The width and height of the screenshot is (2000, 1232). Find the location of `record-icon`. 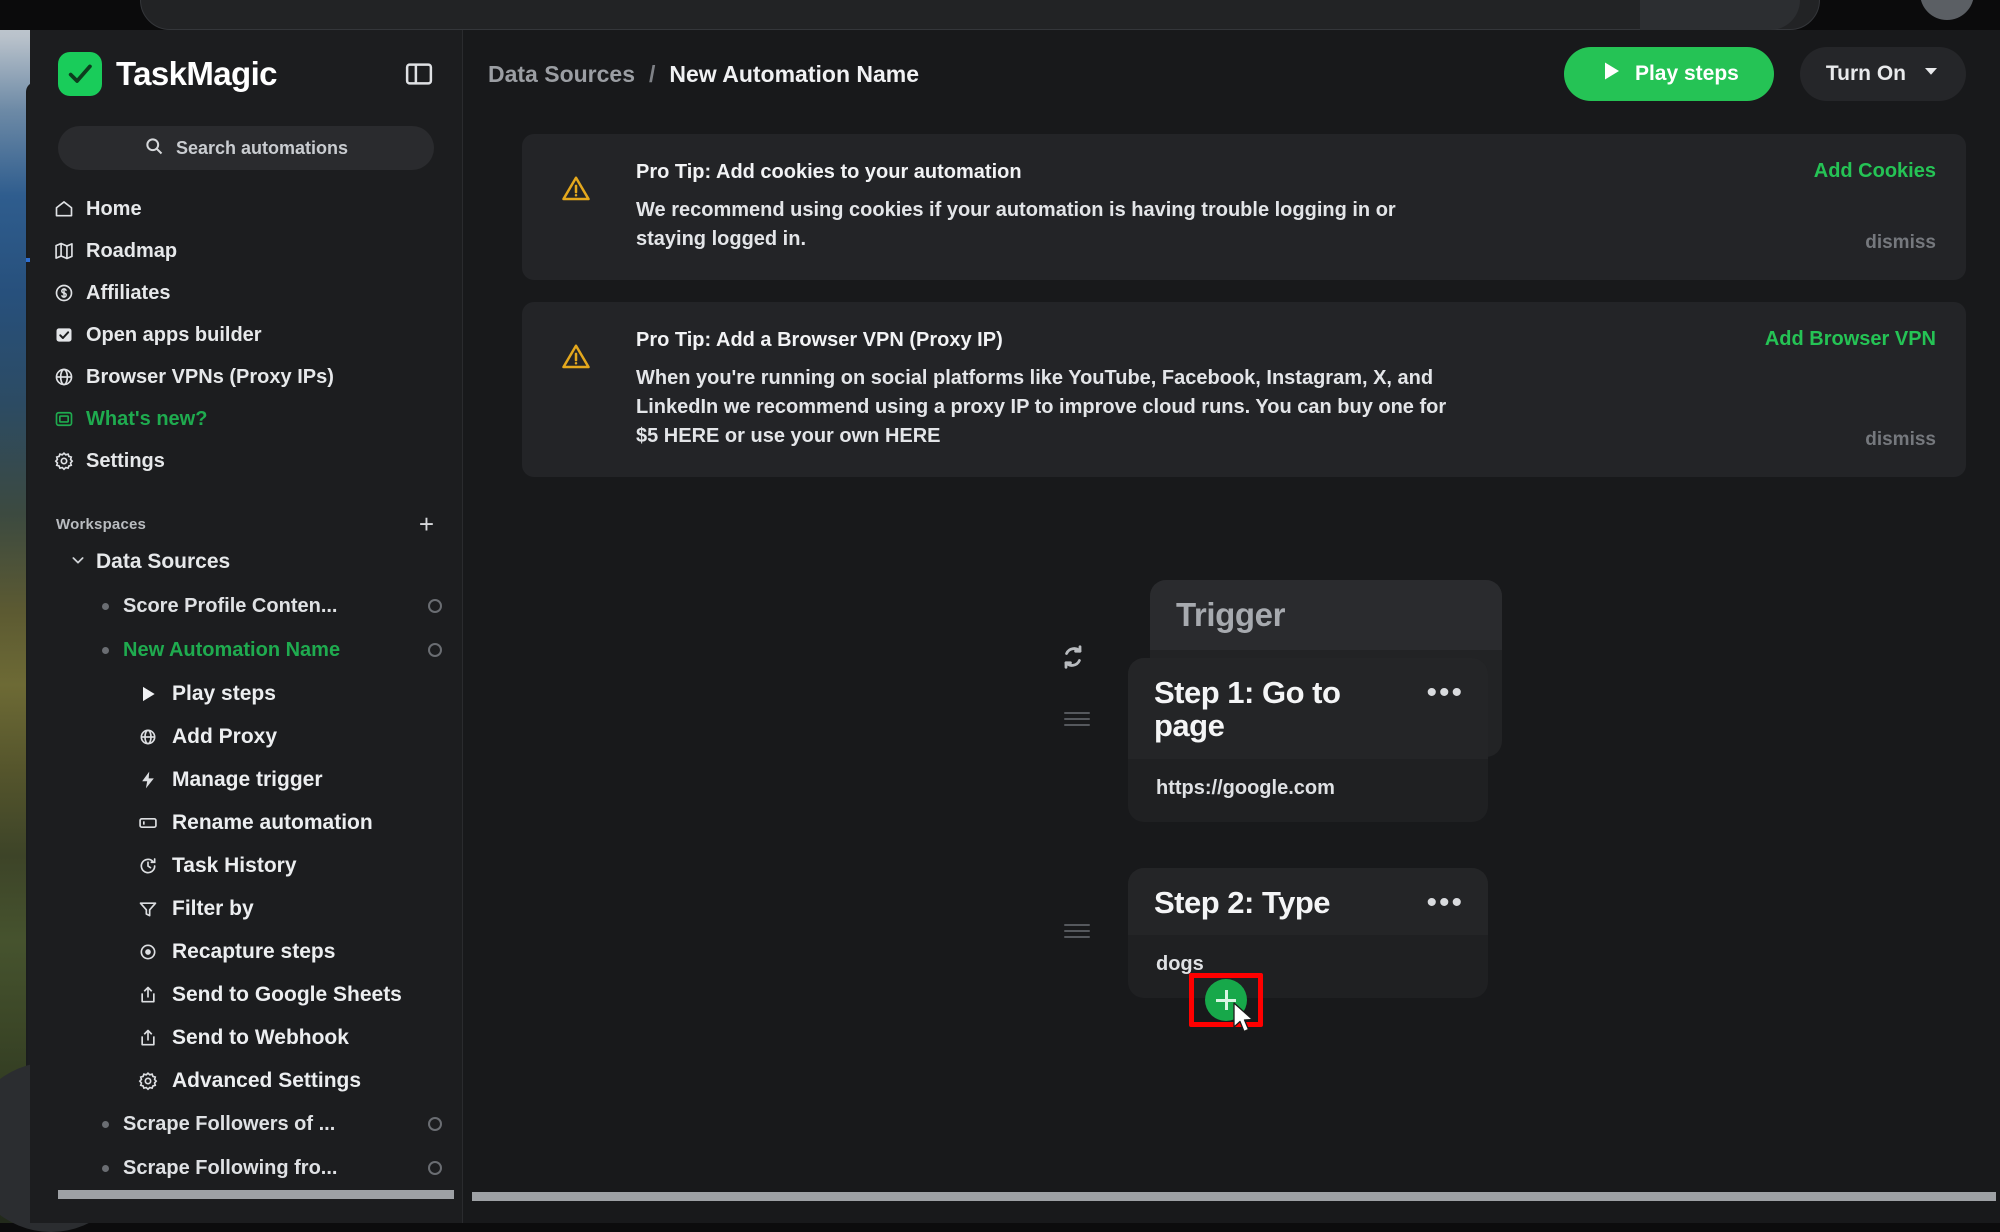

record-icon is located at coordinates (148, 952).